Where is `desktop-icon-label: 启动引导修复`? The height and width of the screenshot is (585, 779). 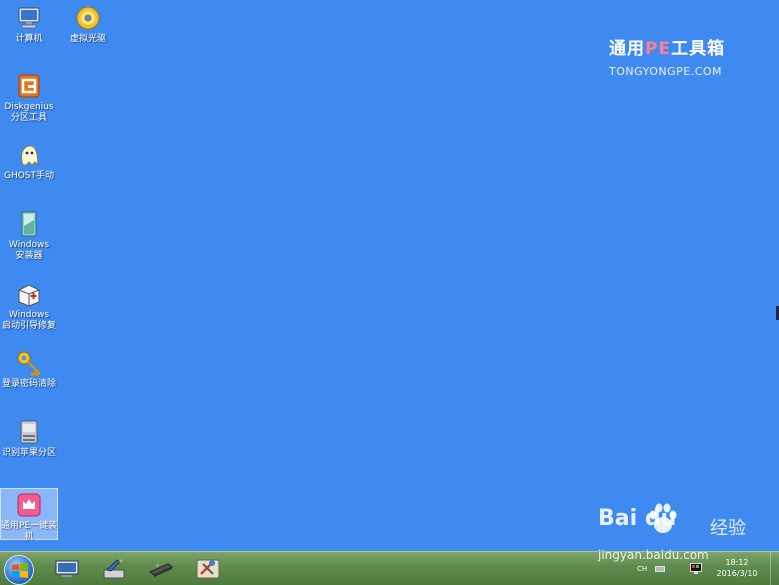
desktop-icon-label: 启动引导修复 is located at coordinates (28, 326).